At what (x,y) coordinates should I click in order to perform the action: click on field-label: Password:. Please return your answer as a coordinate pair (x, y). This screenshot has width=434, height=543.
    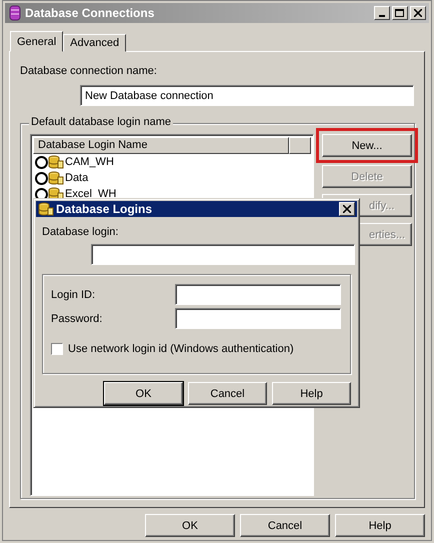
    Looking at the image, I should click on (76, 318).